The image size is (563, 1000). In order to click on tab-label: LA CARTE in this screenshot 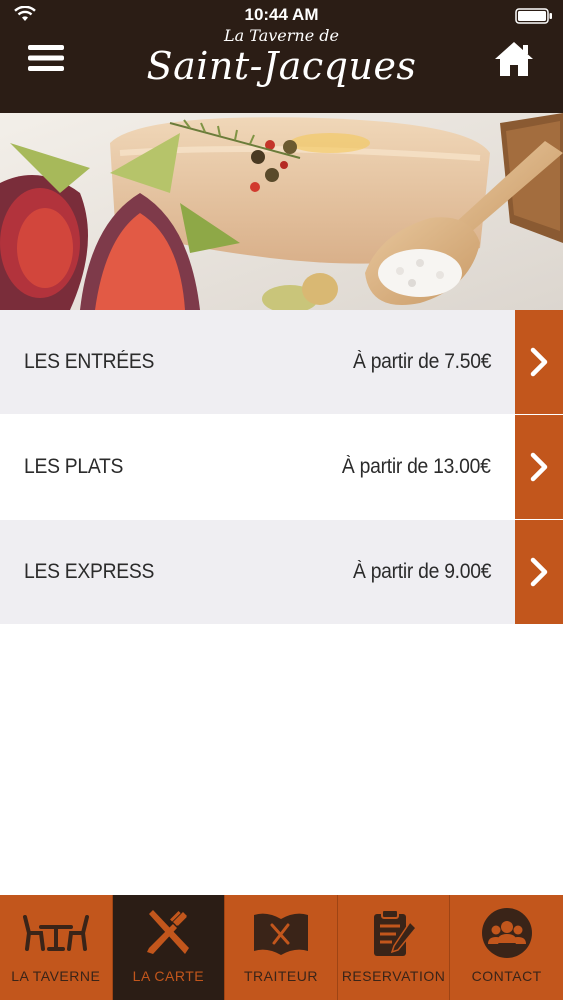, I will do `click(168, 976)`.